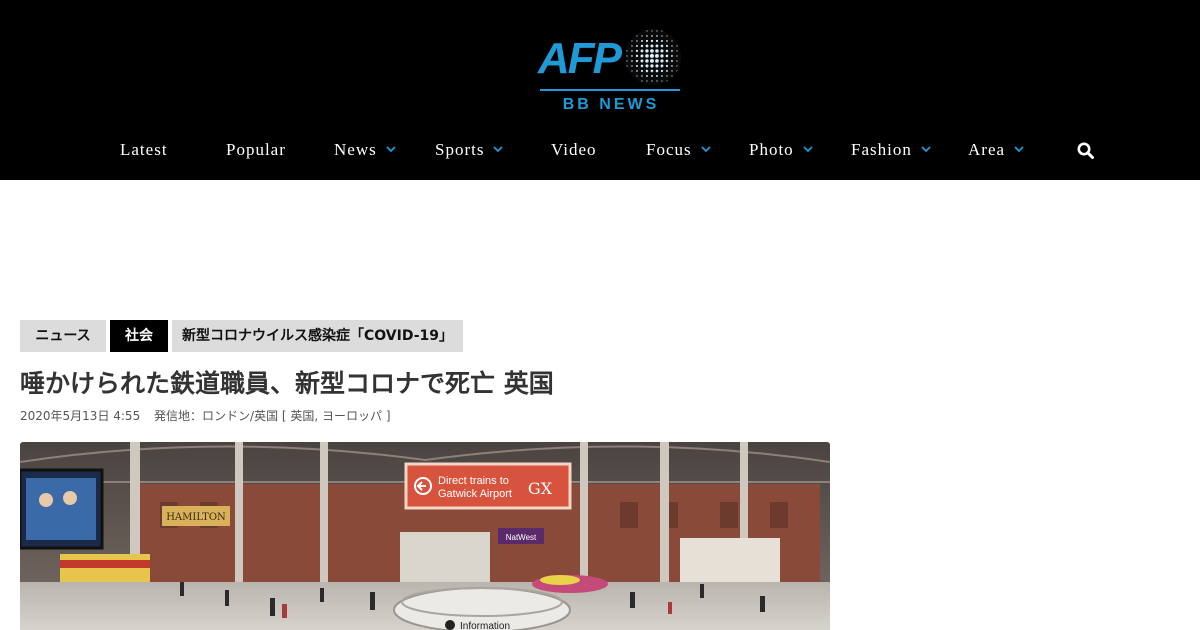  I want to click on nav-video: Video, so click(574, 150).